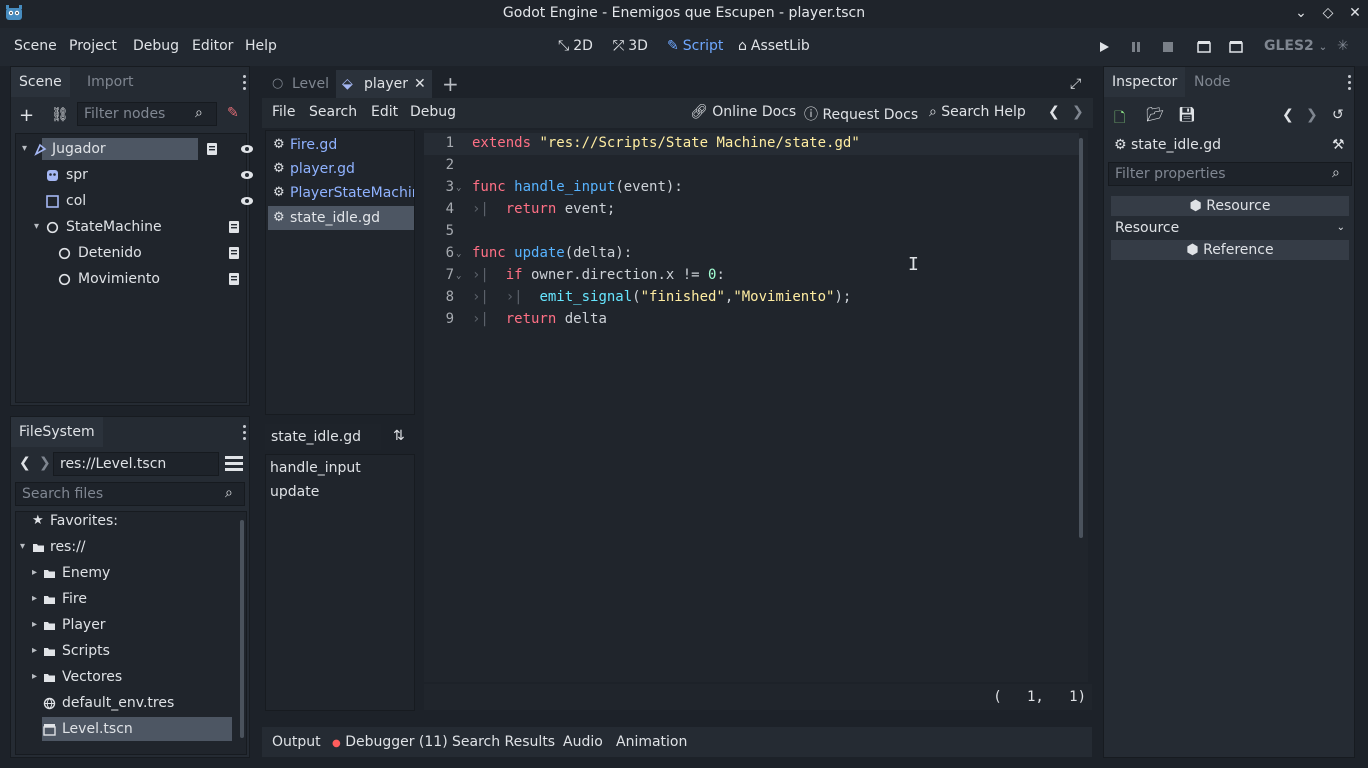 This screenshot has height=768, width=1368. Describe the element at coordinates (1236, 47) in the screenshot. I see `play-custom-scene-icon` at that location.